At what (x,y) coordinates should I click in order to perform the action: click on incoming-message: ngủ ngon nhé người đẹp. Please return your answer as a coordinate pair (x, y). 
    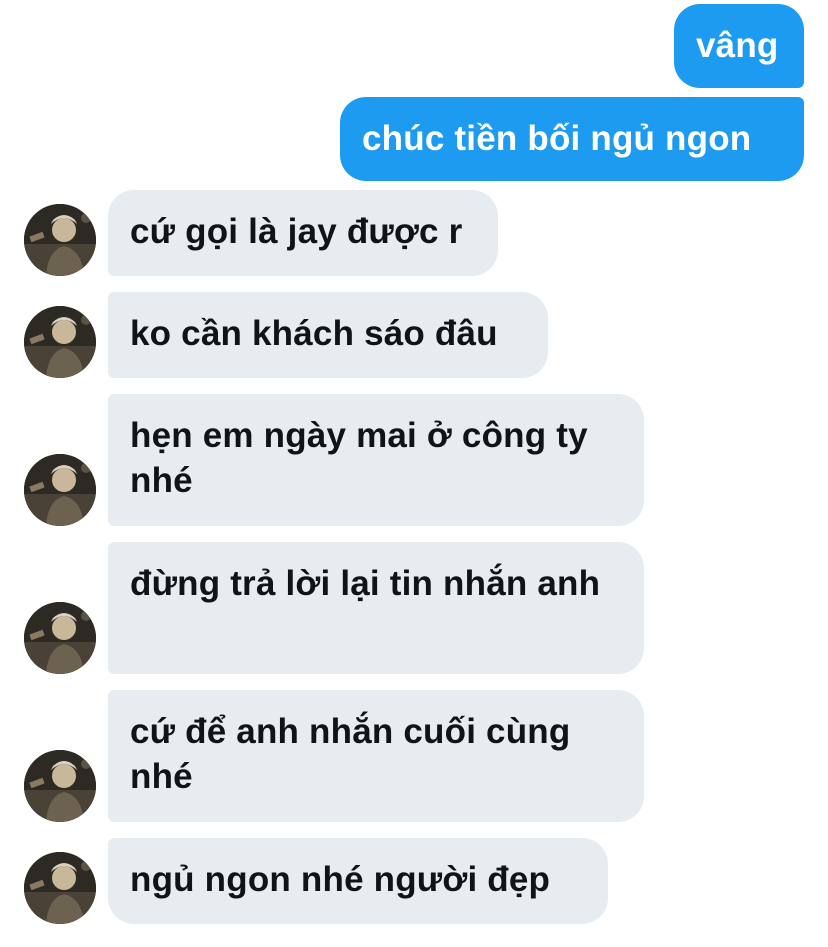
    Looking at the image, I should click on (358, 881).